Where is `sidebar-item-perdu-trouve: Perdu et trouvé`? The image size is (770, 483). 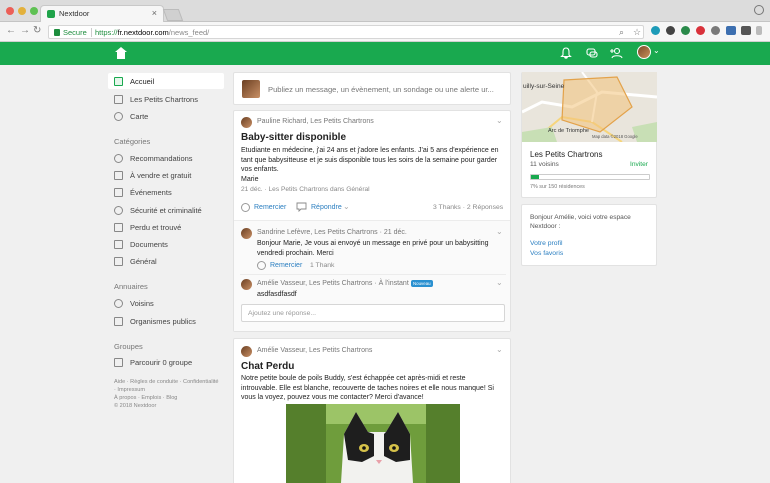 sidebar-item-perdu-trouve: Perdu et trouvé is located at coordinates (166, 227).